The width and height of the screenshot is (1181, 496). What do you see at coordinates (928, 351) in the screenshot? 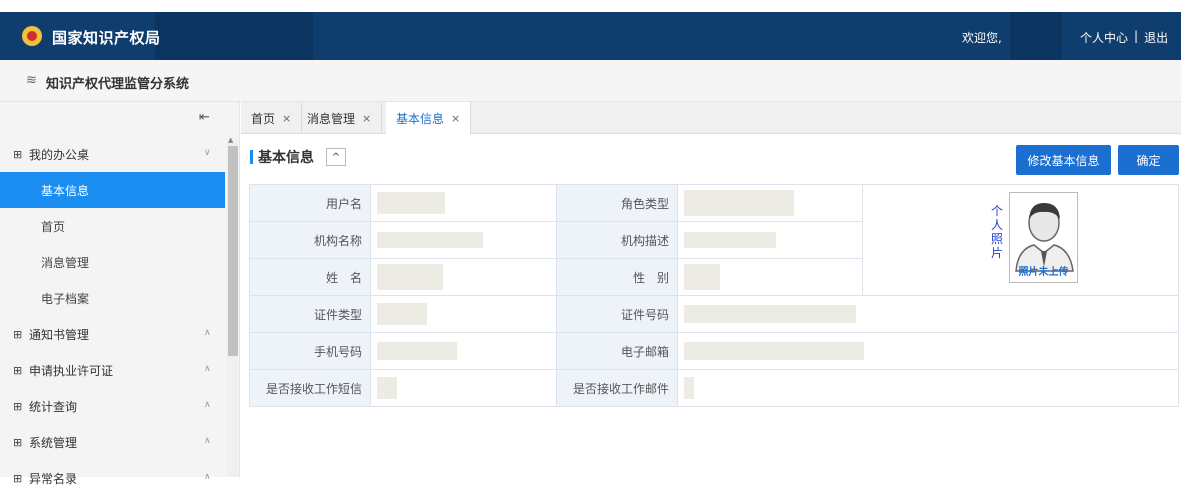
I see `email-value` at bounding box center [928, 351].